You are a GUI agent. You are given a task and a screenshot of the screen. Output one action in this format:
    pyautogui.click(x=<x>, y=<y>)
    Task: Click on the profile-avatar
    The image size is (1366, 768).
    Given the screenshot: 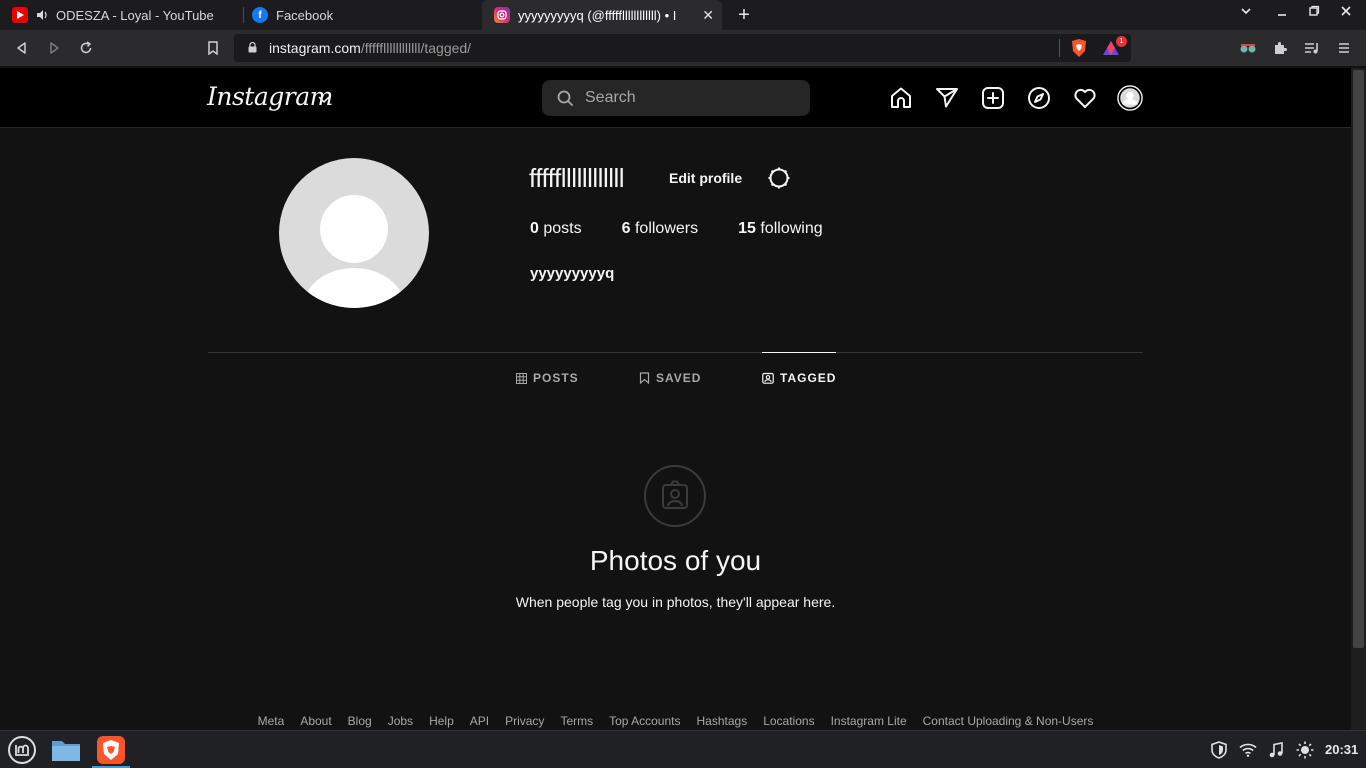 What is the action you would take?
    pyautogui.click(x=354, y=233)
    